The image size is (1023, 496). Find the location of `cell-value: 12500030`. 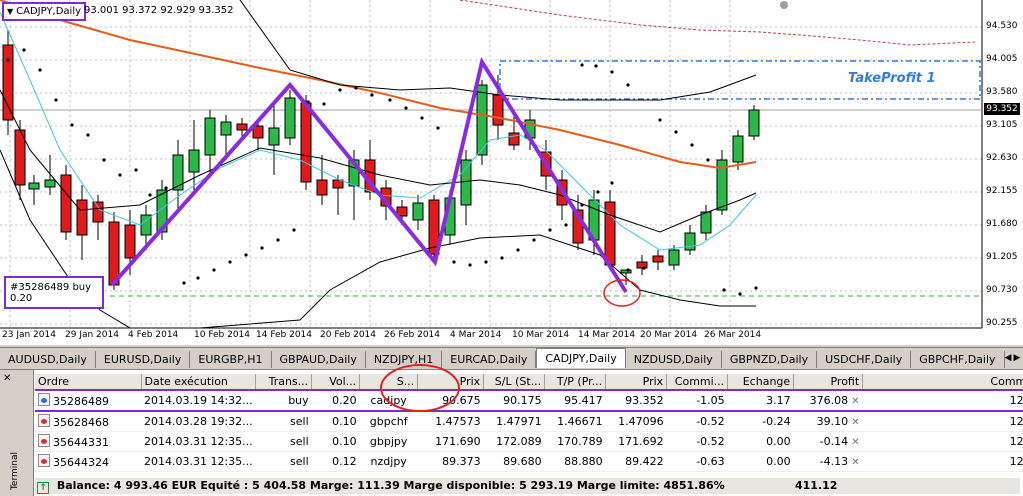

cell-value: 12500030 is located at coordinates (1016, 441).